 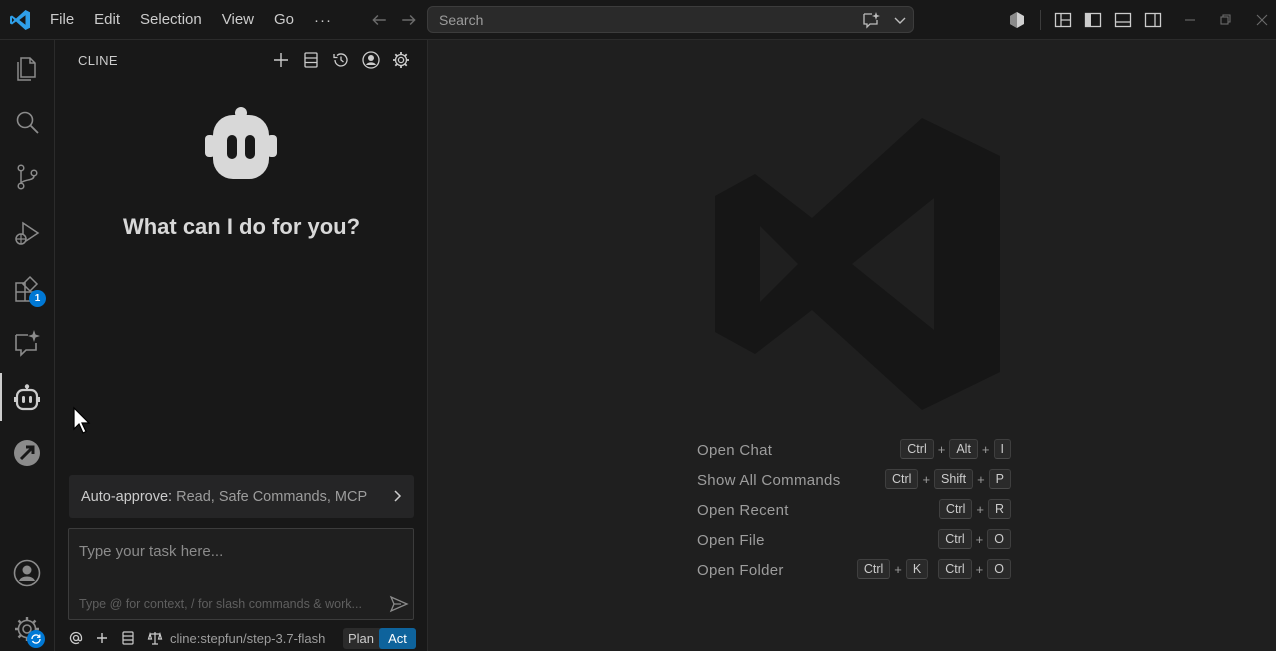 What do you see at coordinates (37, 298) in the screenshot?
I see `extensions-badge: 1` at bounding box center [37, 298].